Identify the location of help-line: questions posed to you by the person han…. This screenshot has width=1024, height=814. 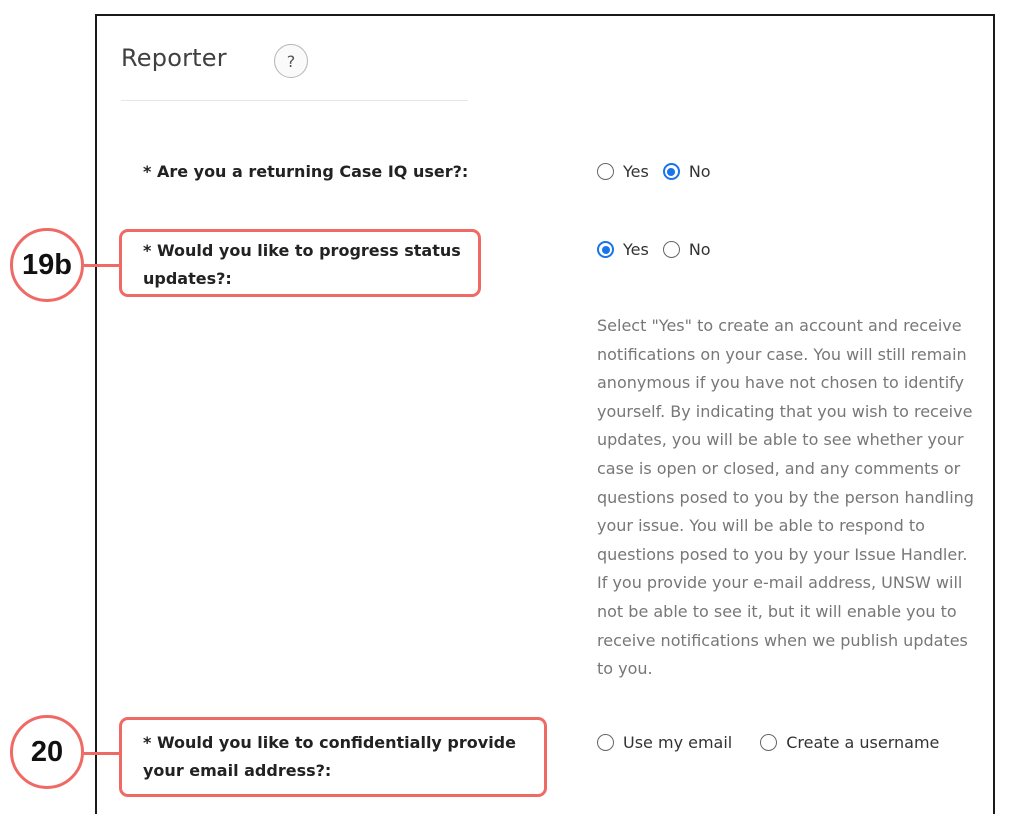
(785, 497).